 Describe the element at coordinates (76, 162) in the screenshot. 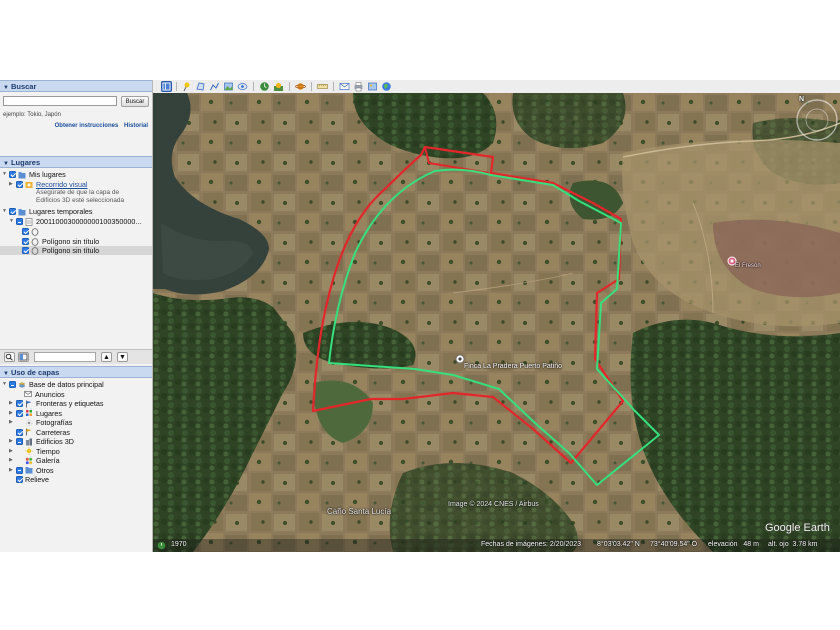

I see `places-panel-header: ▼ Lugares` at that location.